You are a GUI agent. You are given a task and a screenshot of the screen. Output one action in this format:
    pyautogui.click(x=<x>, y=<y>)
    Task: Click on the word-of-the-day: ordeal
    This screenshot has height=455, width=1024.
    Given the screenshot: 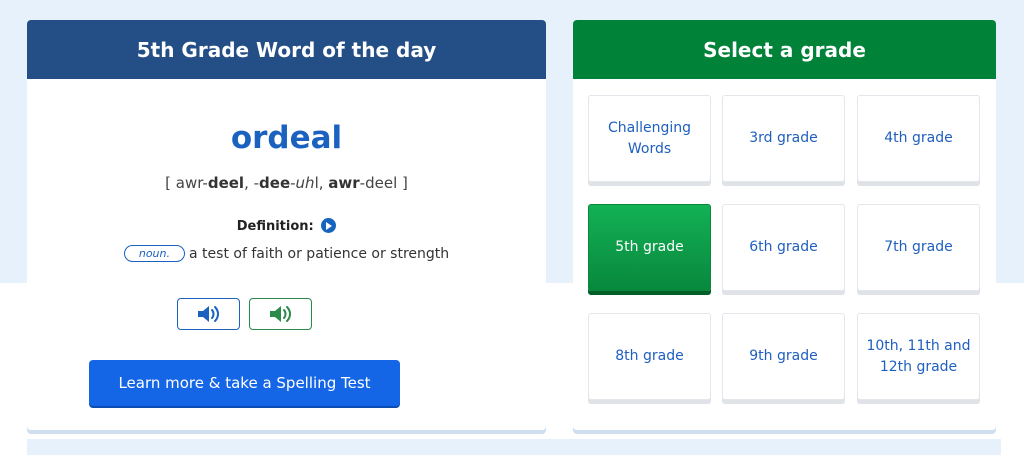 What is the action you would take?
    pyautogui.click(x=286, y=138)
    